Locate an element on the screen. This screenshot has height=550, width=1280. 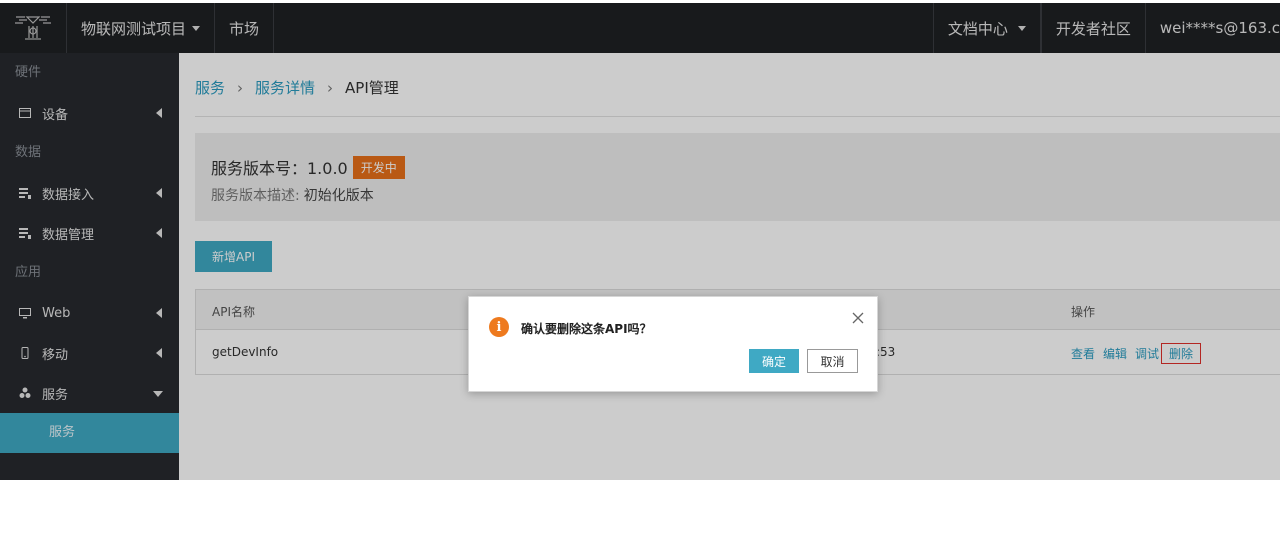
dialog-message: 确认要删除这条API吗？ is located at coordinates (586, 329).